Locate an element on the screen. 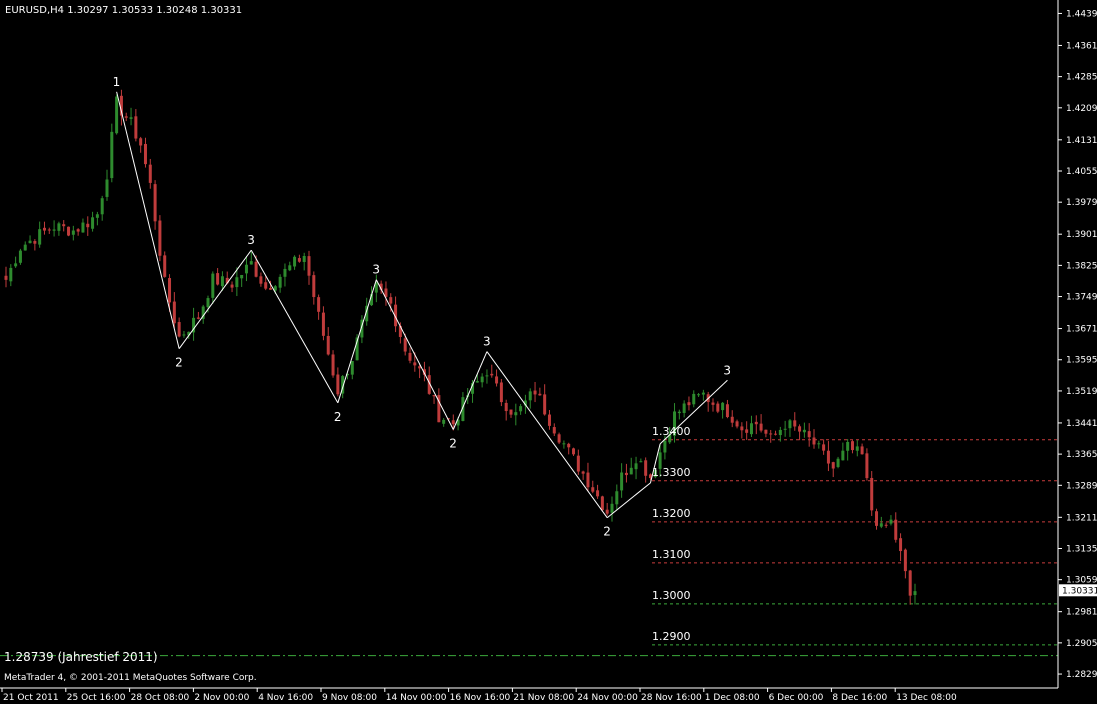 This screenshot has width=1097, height=704. x-tick-label: 8 Dec 16:00 is located at coordinates (859, 698).